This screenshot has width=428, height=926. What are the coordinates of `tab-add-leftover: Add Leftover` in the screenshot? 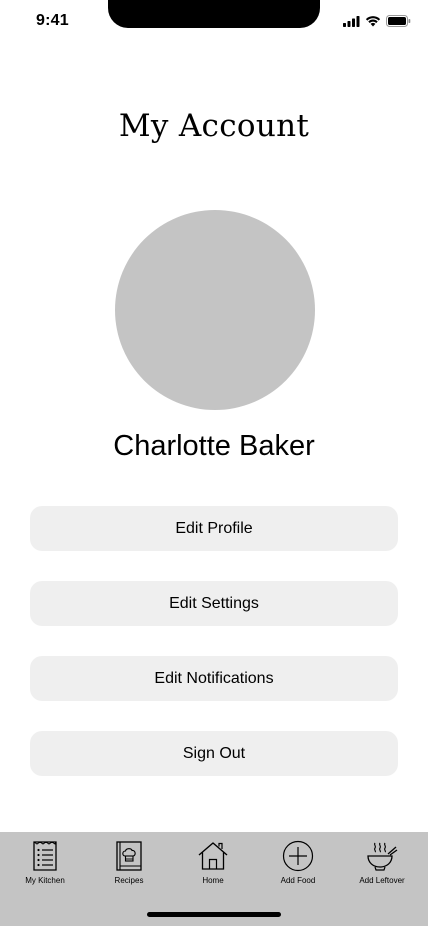 It's located at (382, 865).